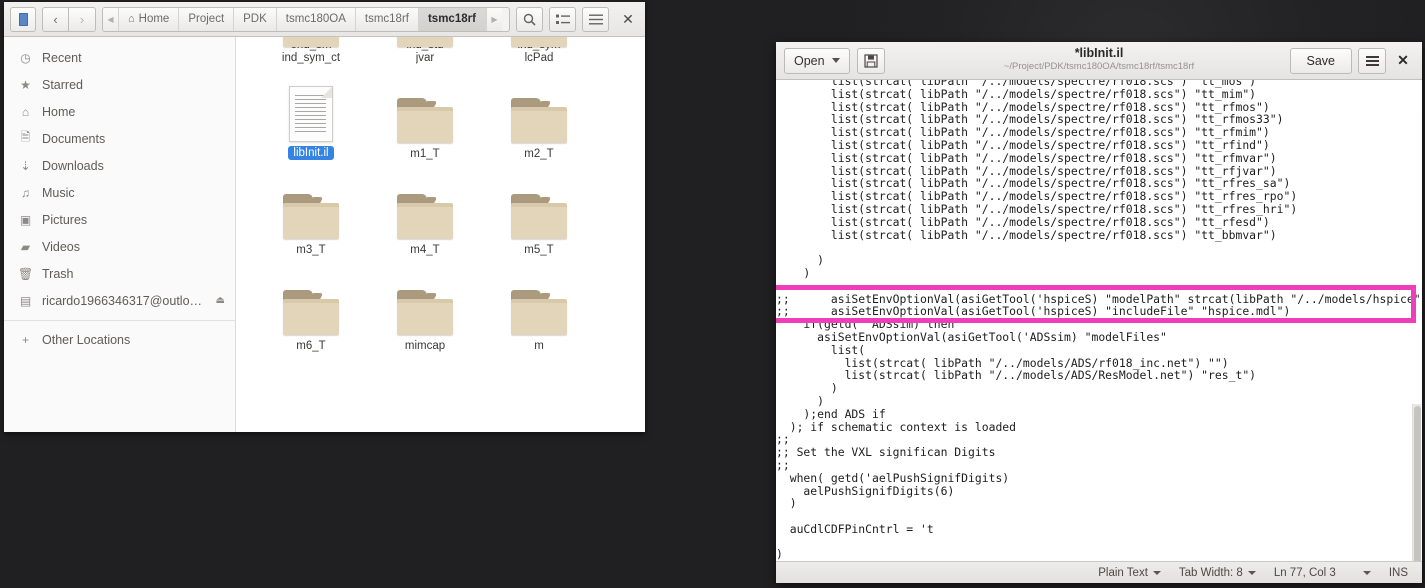  What do you see at coordinates (119, 300) in the screenshot?
I see `sidebar-item-drive: ▤ ricardo1966346317@outlook.com ⏏` at bounding box center [119, 300].